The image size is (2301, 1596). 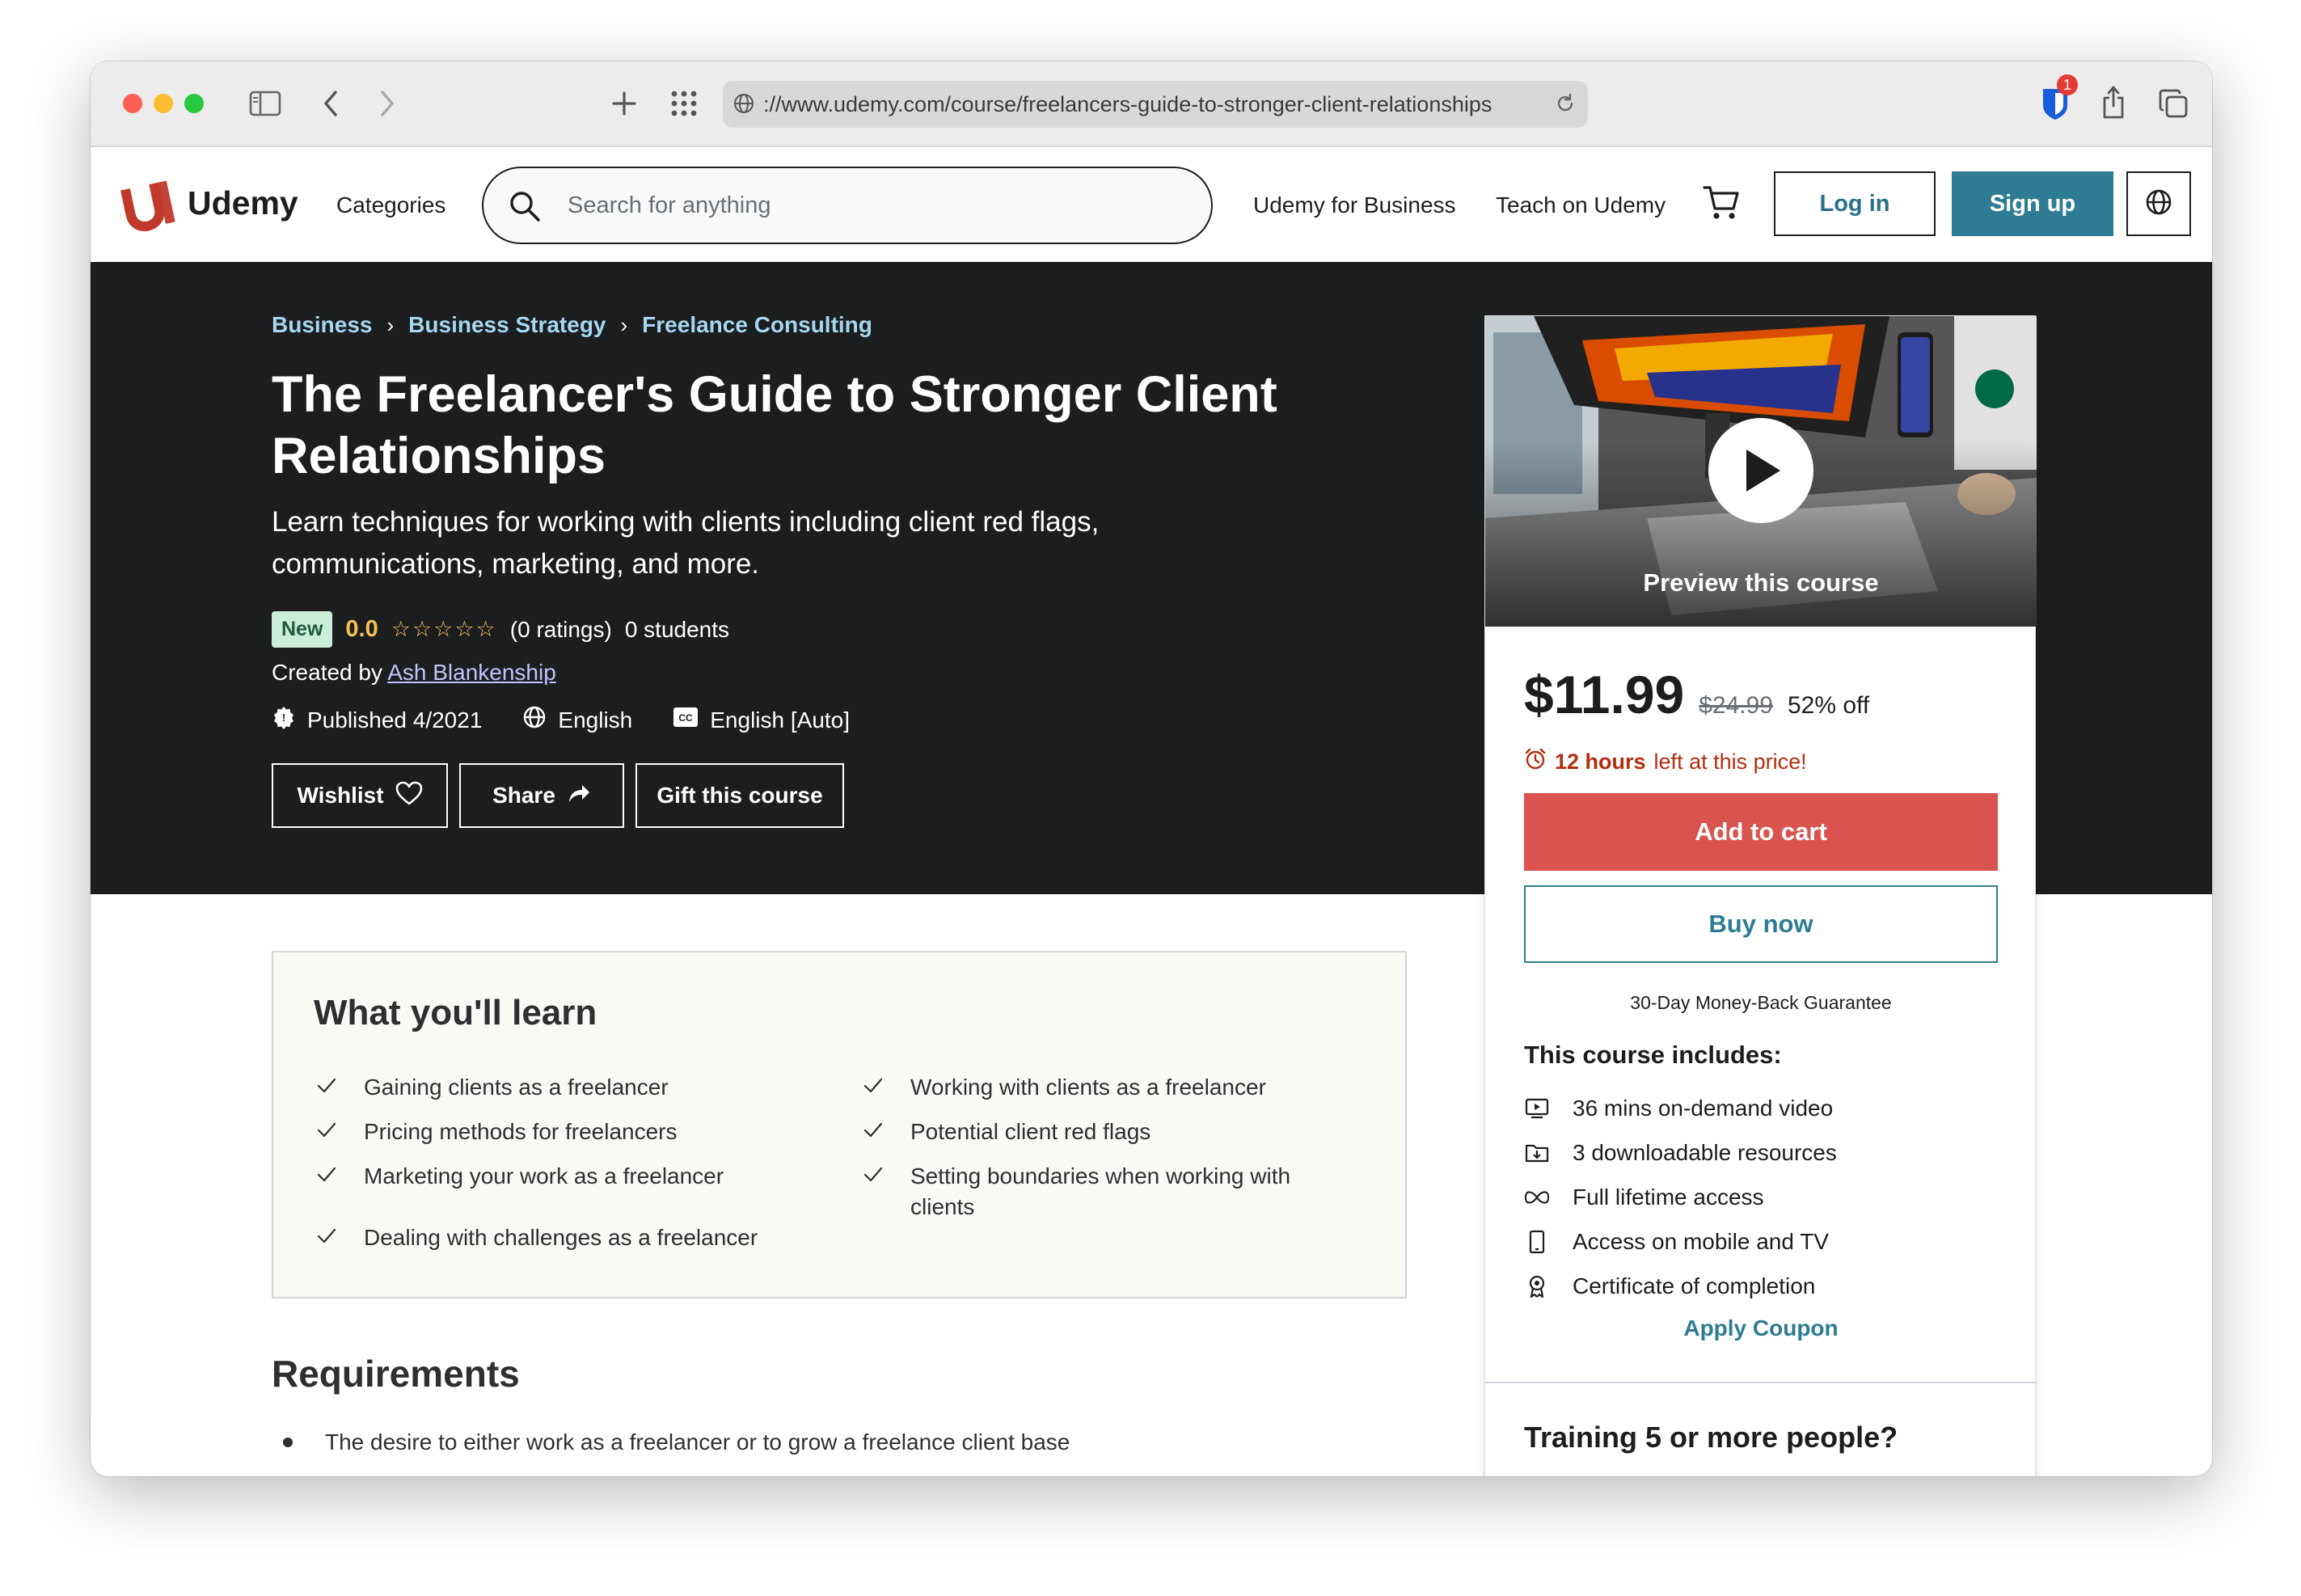 I want to click on breadcrumb-business: Business, so click(x=322, y=325).